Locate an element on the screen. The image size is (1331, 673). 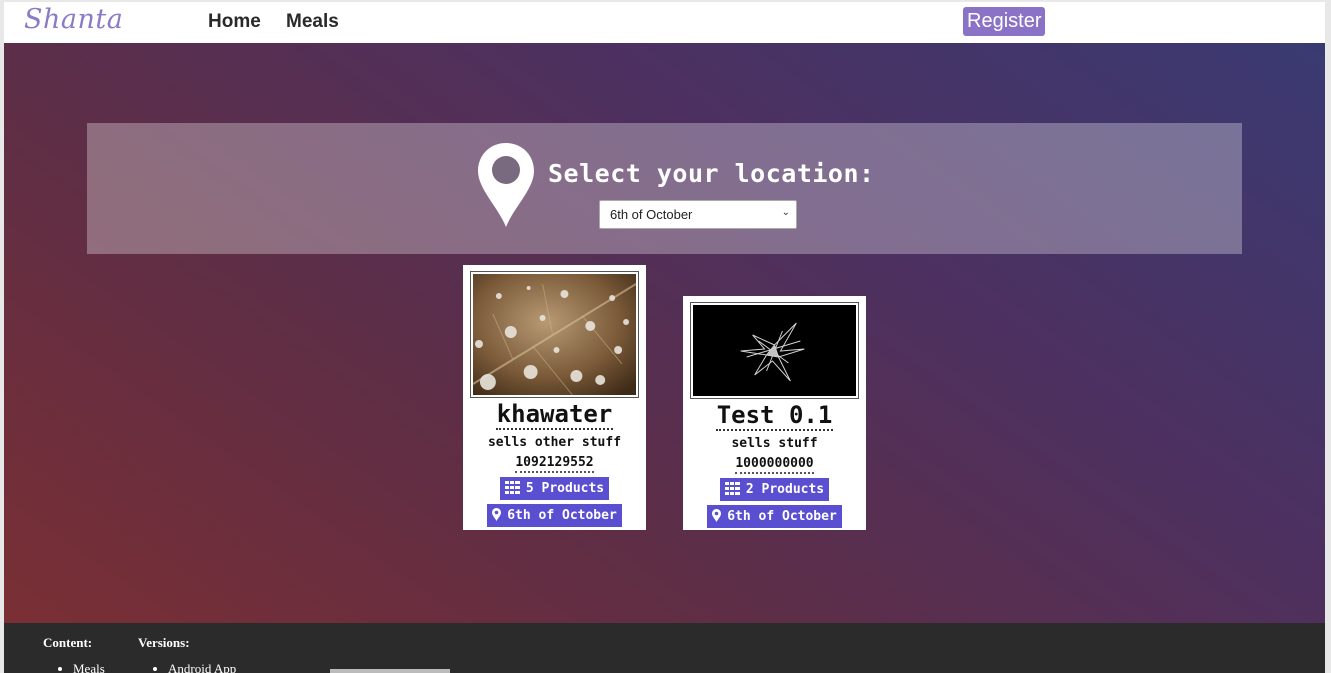
footer-content-column: Content: Meals is located at coordinates (74, 654).